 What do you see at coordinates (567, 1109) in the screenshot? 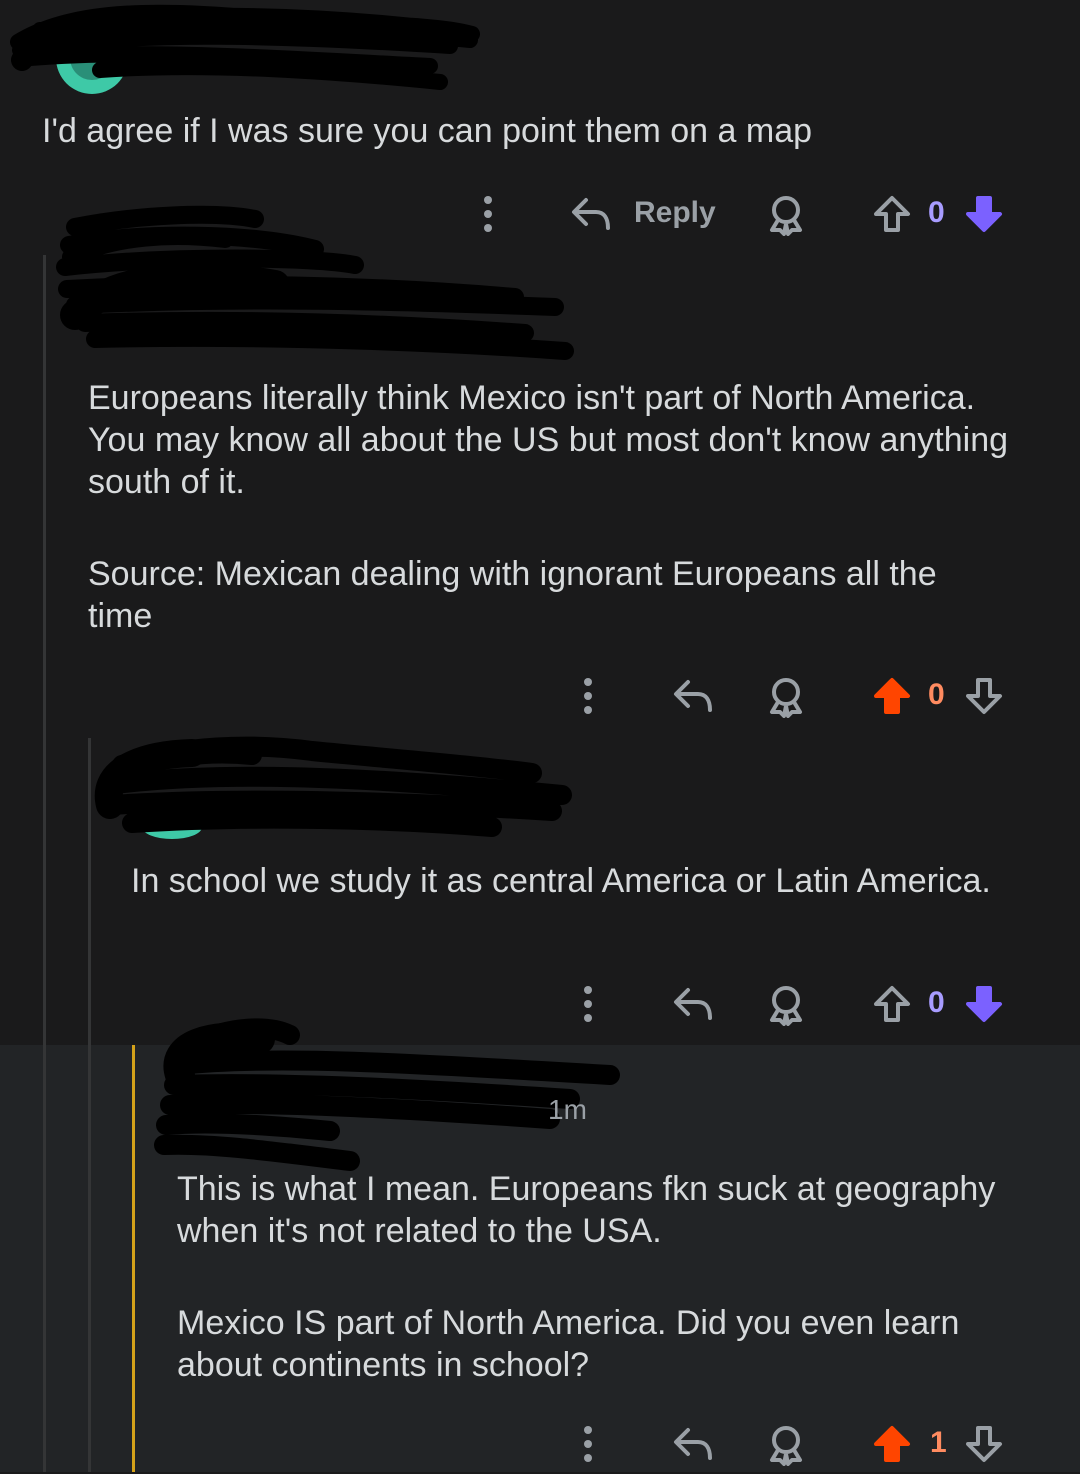
I see `comment-timestamp: 1m` at bounding box center [567, 1109].